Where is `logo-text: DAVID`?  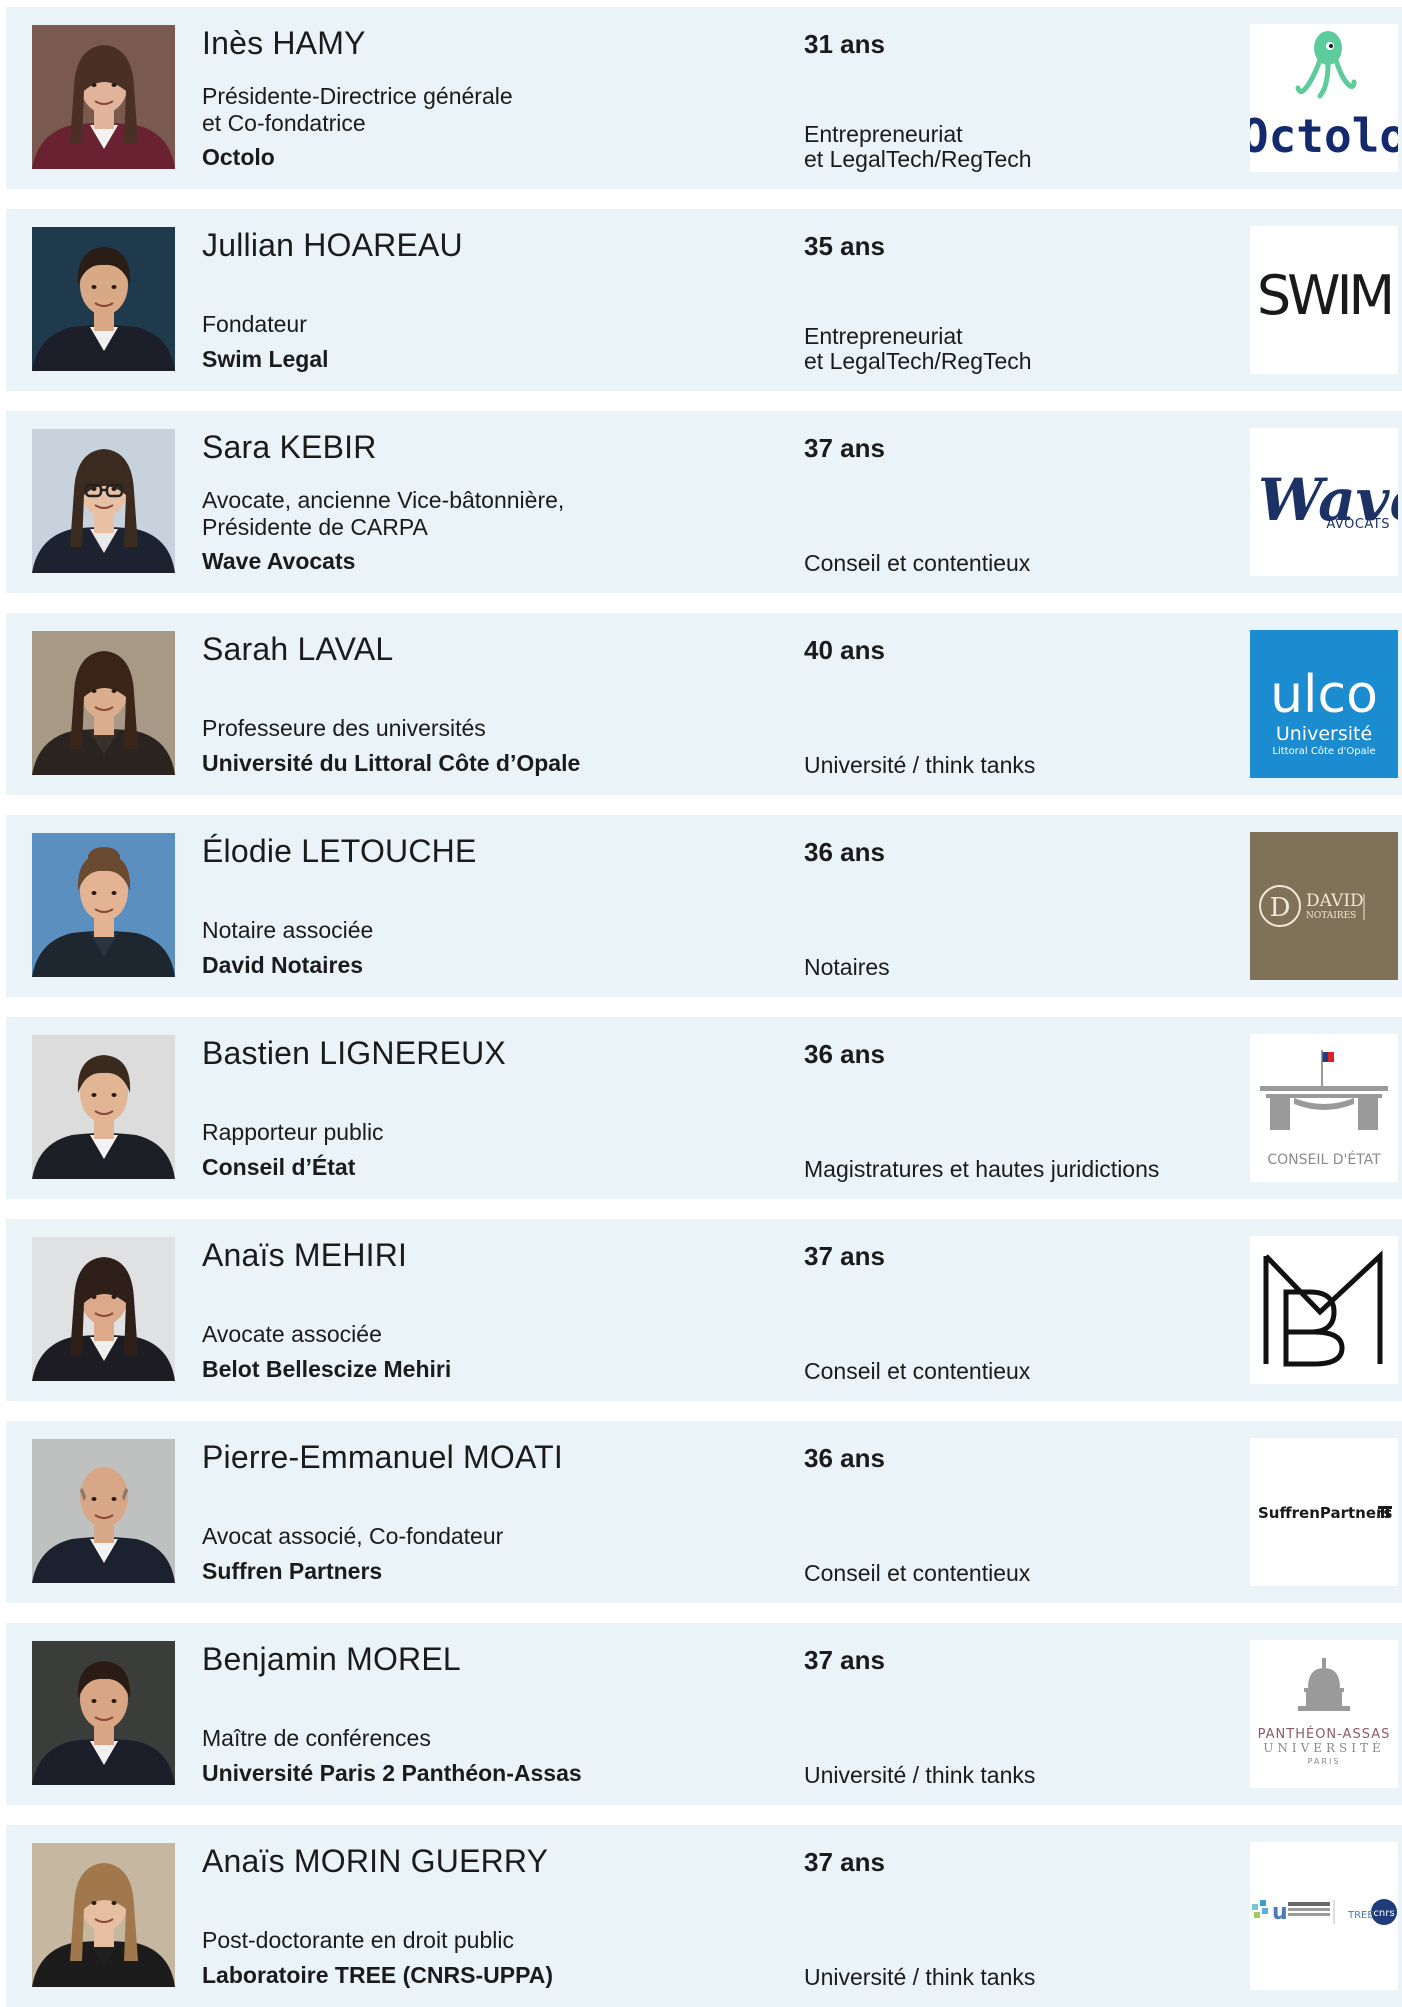
logo-text: DAVID is located at coordinates (1335, 901).